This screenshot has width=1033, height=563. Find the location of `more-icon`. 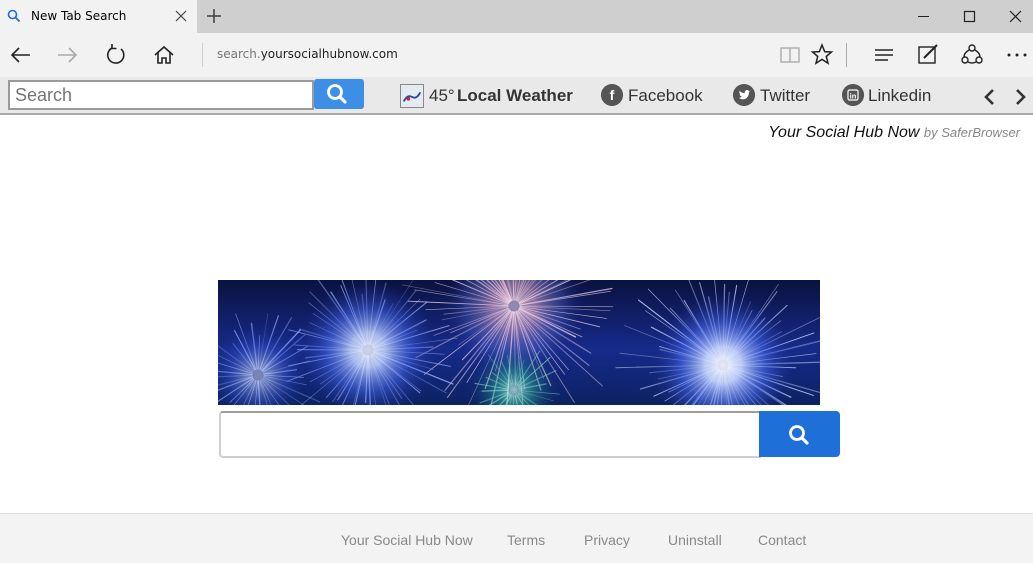

more-icon is located at coordinates (1017, 55).